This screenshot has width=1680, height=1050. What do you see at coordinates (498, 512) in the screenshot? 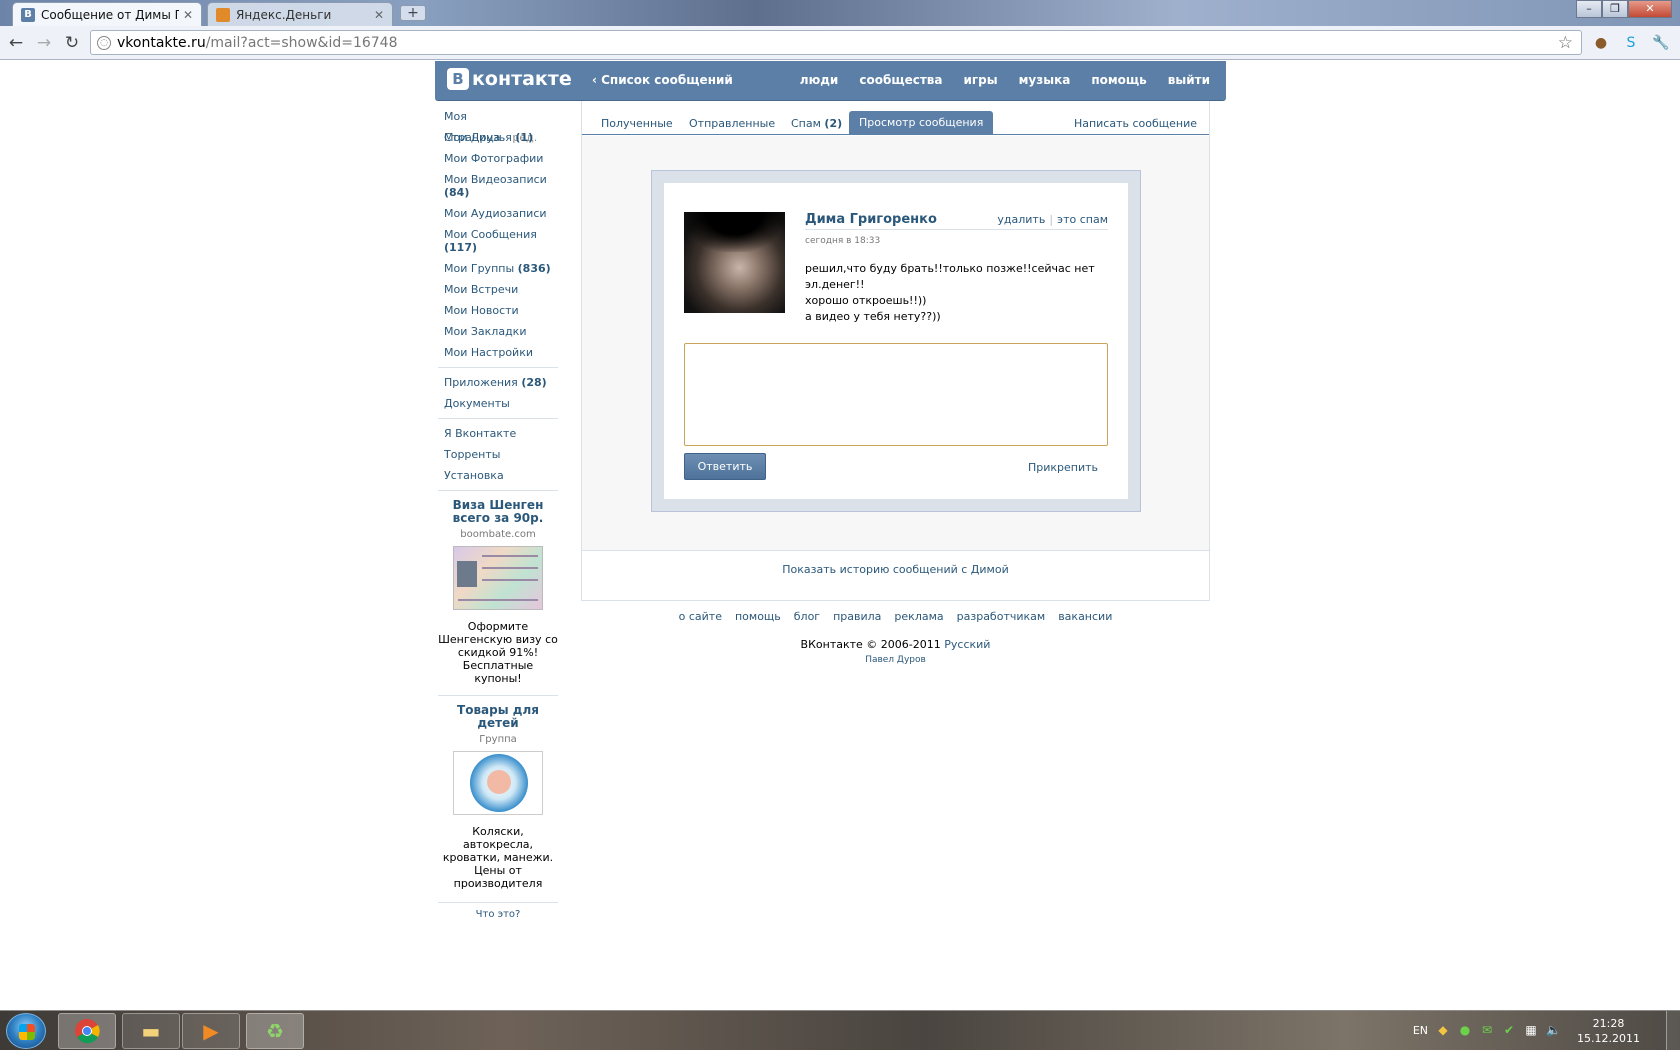
I see `ad-title: Виза Шенген всего за 90р.` at bounding box center [498, 512].